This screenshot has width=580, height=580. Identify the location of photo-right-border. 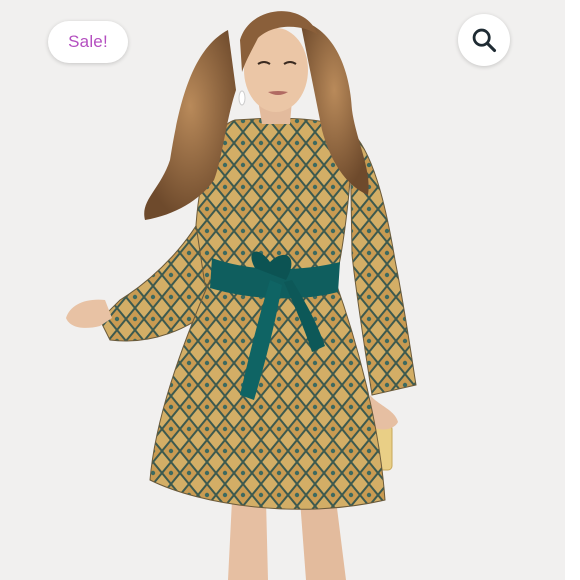
(572, 290).